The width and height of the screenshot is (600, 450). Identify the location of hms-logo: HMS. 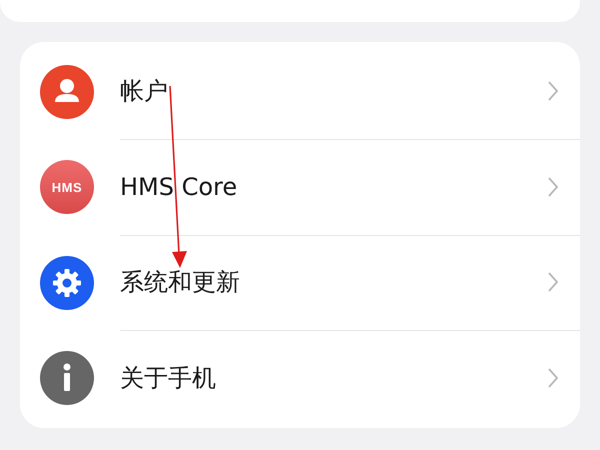
(67, 187).